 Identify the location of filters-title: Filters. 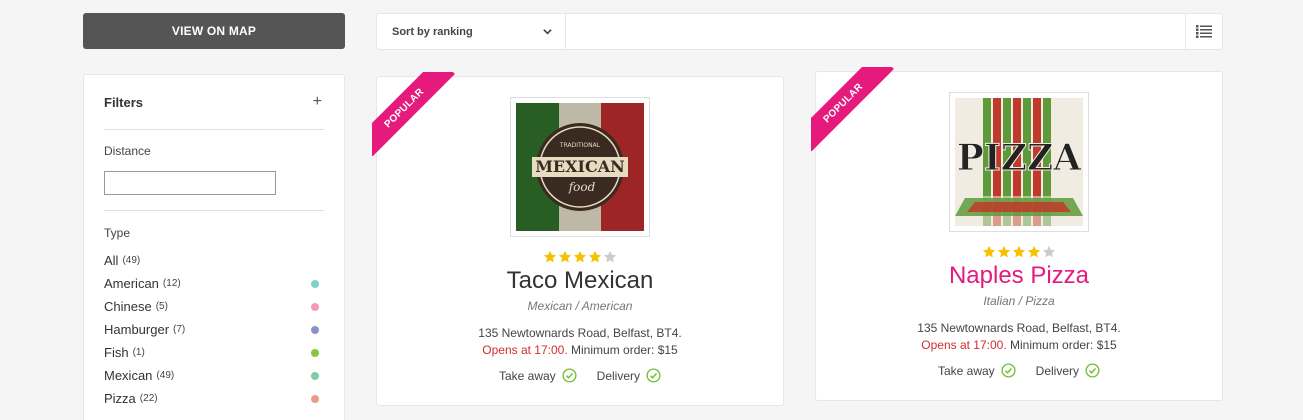
(124, 102).